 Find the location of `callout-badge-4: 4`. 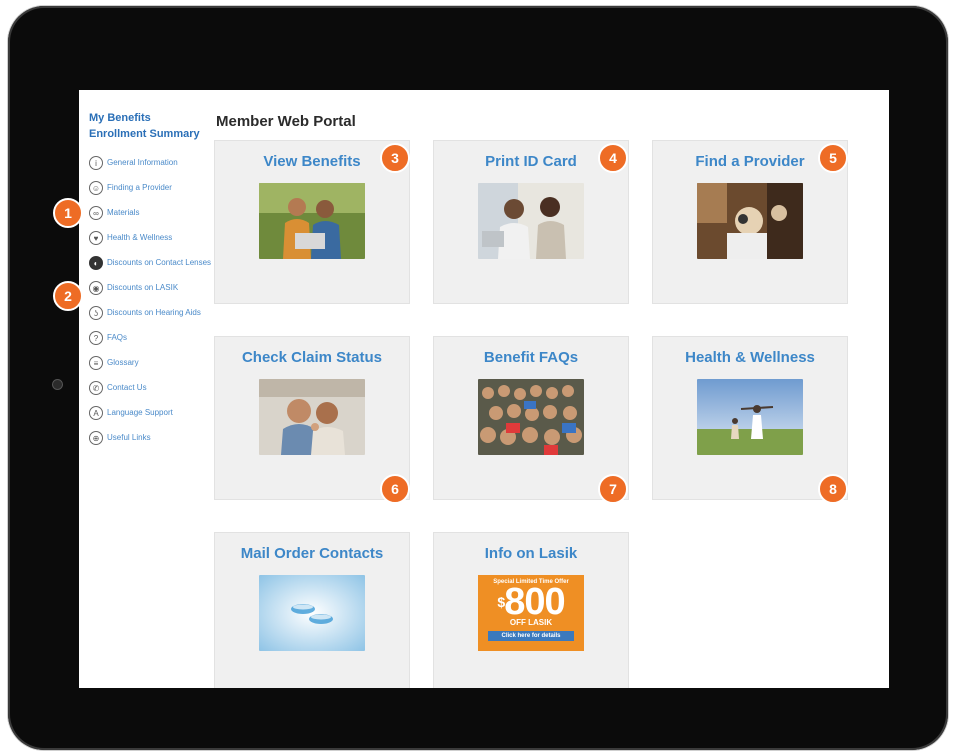

callout-badge-4: 4 is located at coordinates (613, 158).